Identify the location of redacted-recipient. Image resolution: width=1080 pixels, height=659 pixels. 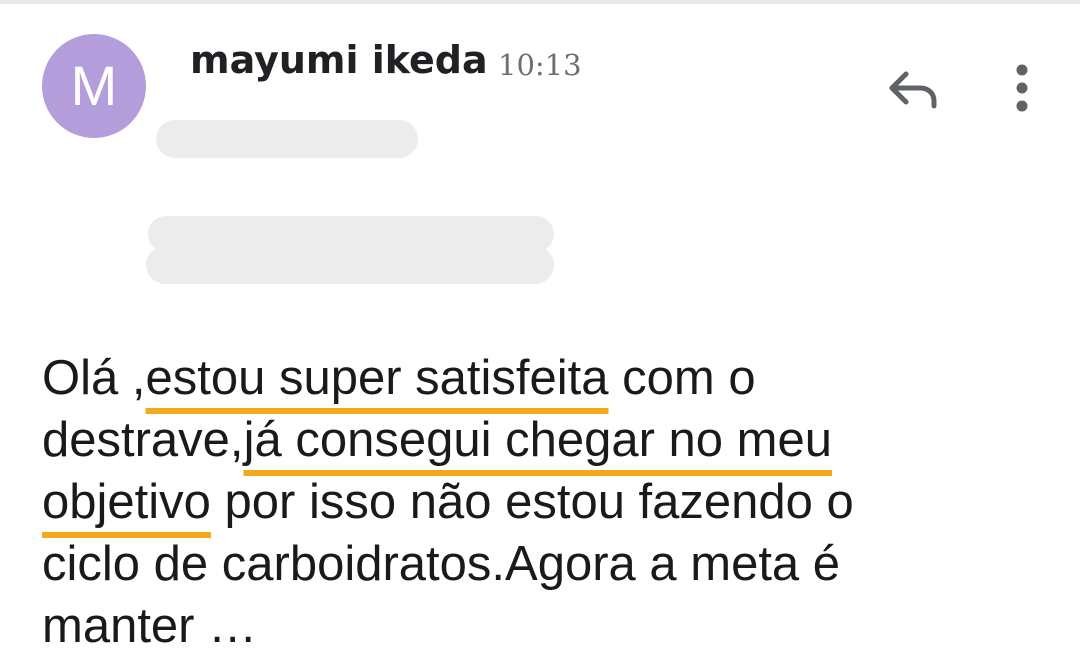
(287, 139).